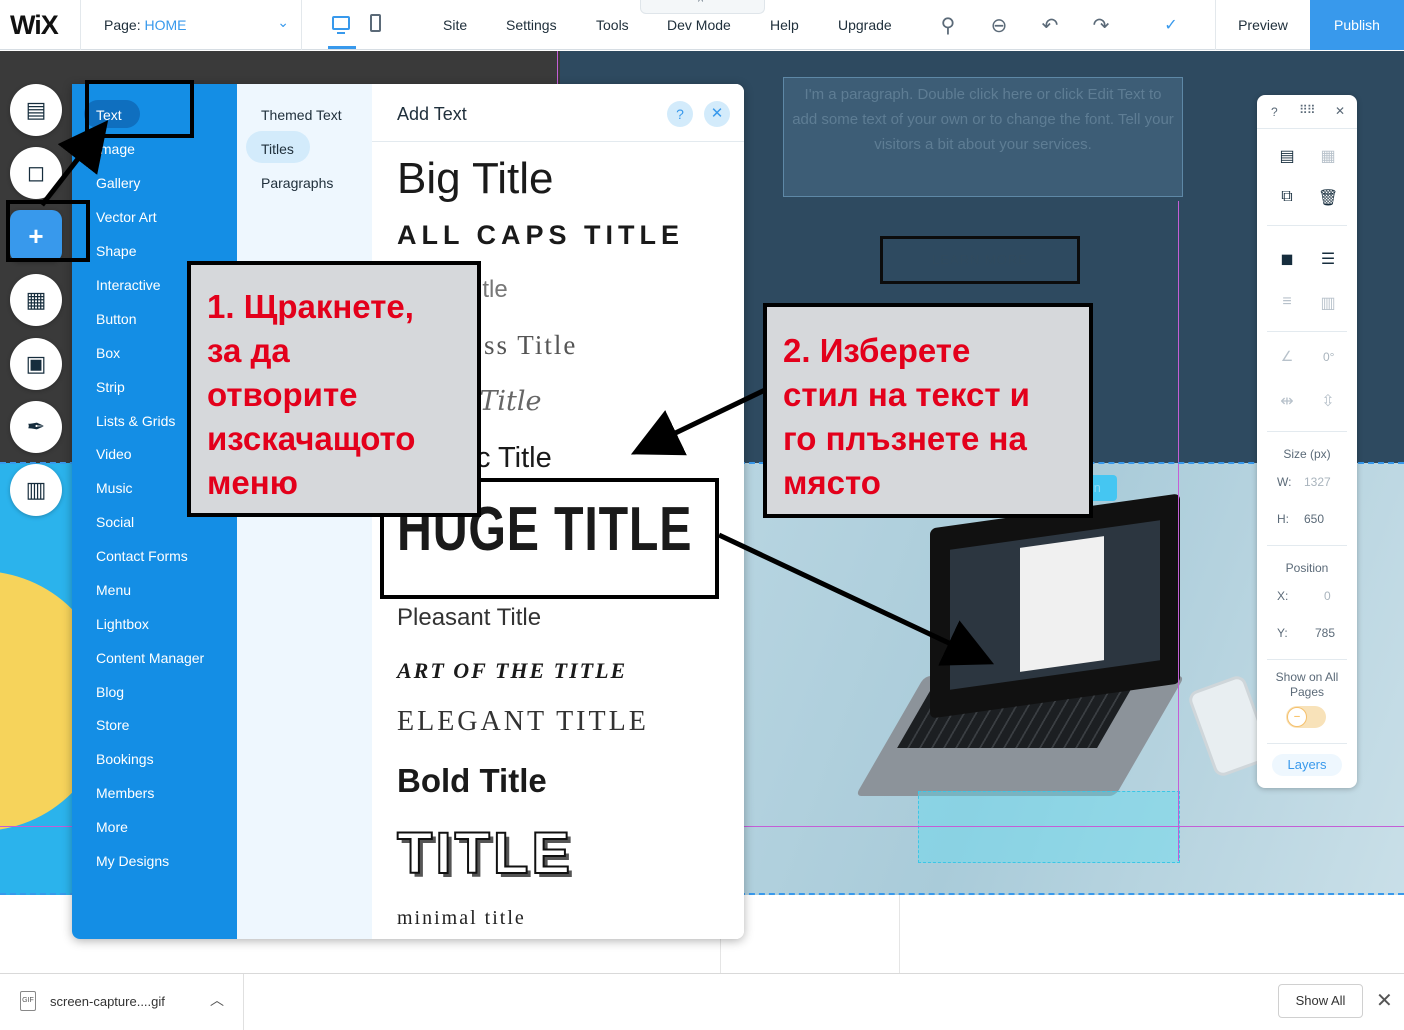  What do you see at coordinates (1178, 531) in the screenshot?
I see `guide-line` at bounding box center [1178, 531].